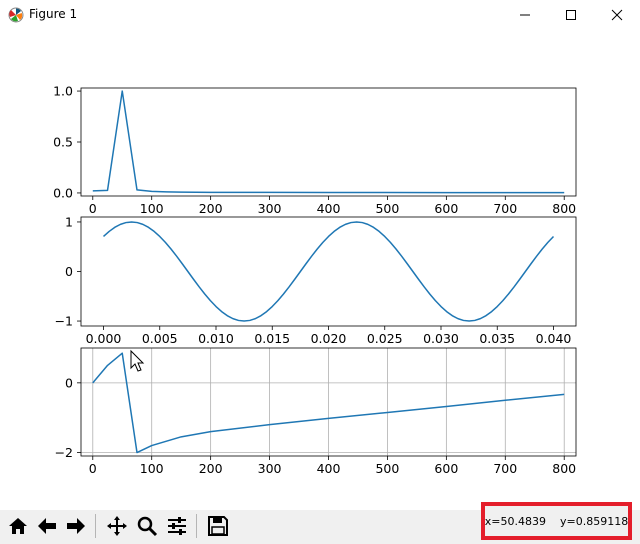 This screenshot has height=544, width=640. I want to click on cursor-y-value: y=0.859118, so click(594, 521).